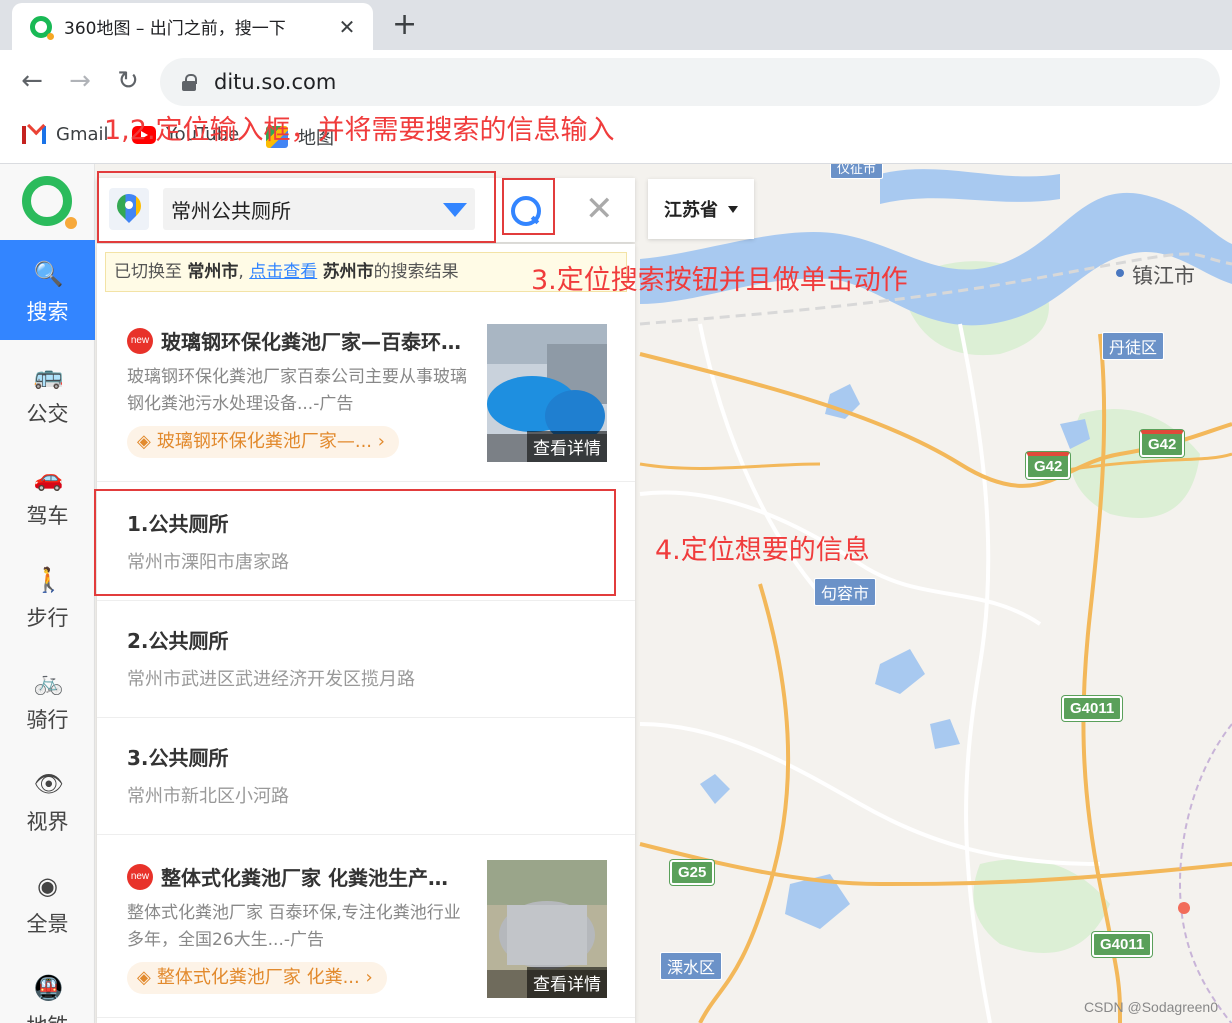 The image size is (1232, 1023). What do you see at coordinates (47, 494) in the screenshot?
I see `sidebar-item-drive: 🚗 驾车` at bounding box center [47, 494].